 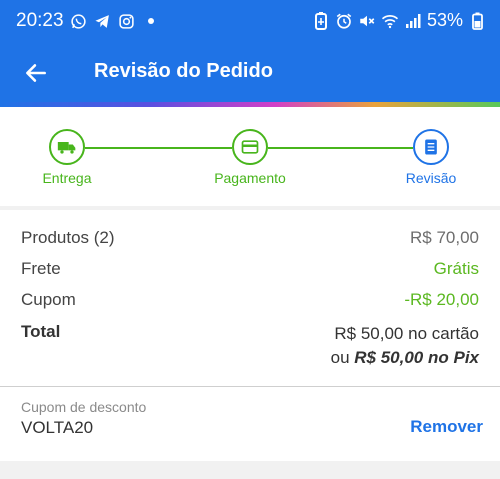 What do you see at coordinates (84, 407) in the screenshot?
I see `coupon-field-label: Cupom de desconto` at bounding box center [84, 407].